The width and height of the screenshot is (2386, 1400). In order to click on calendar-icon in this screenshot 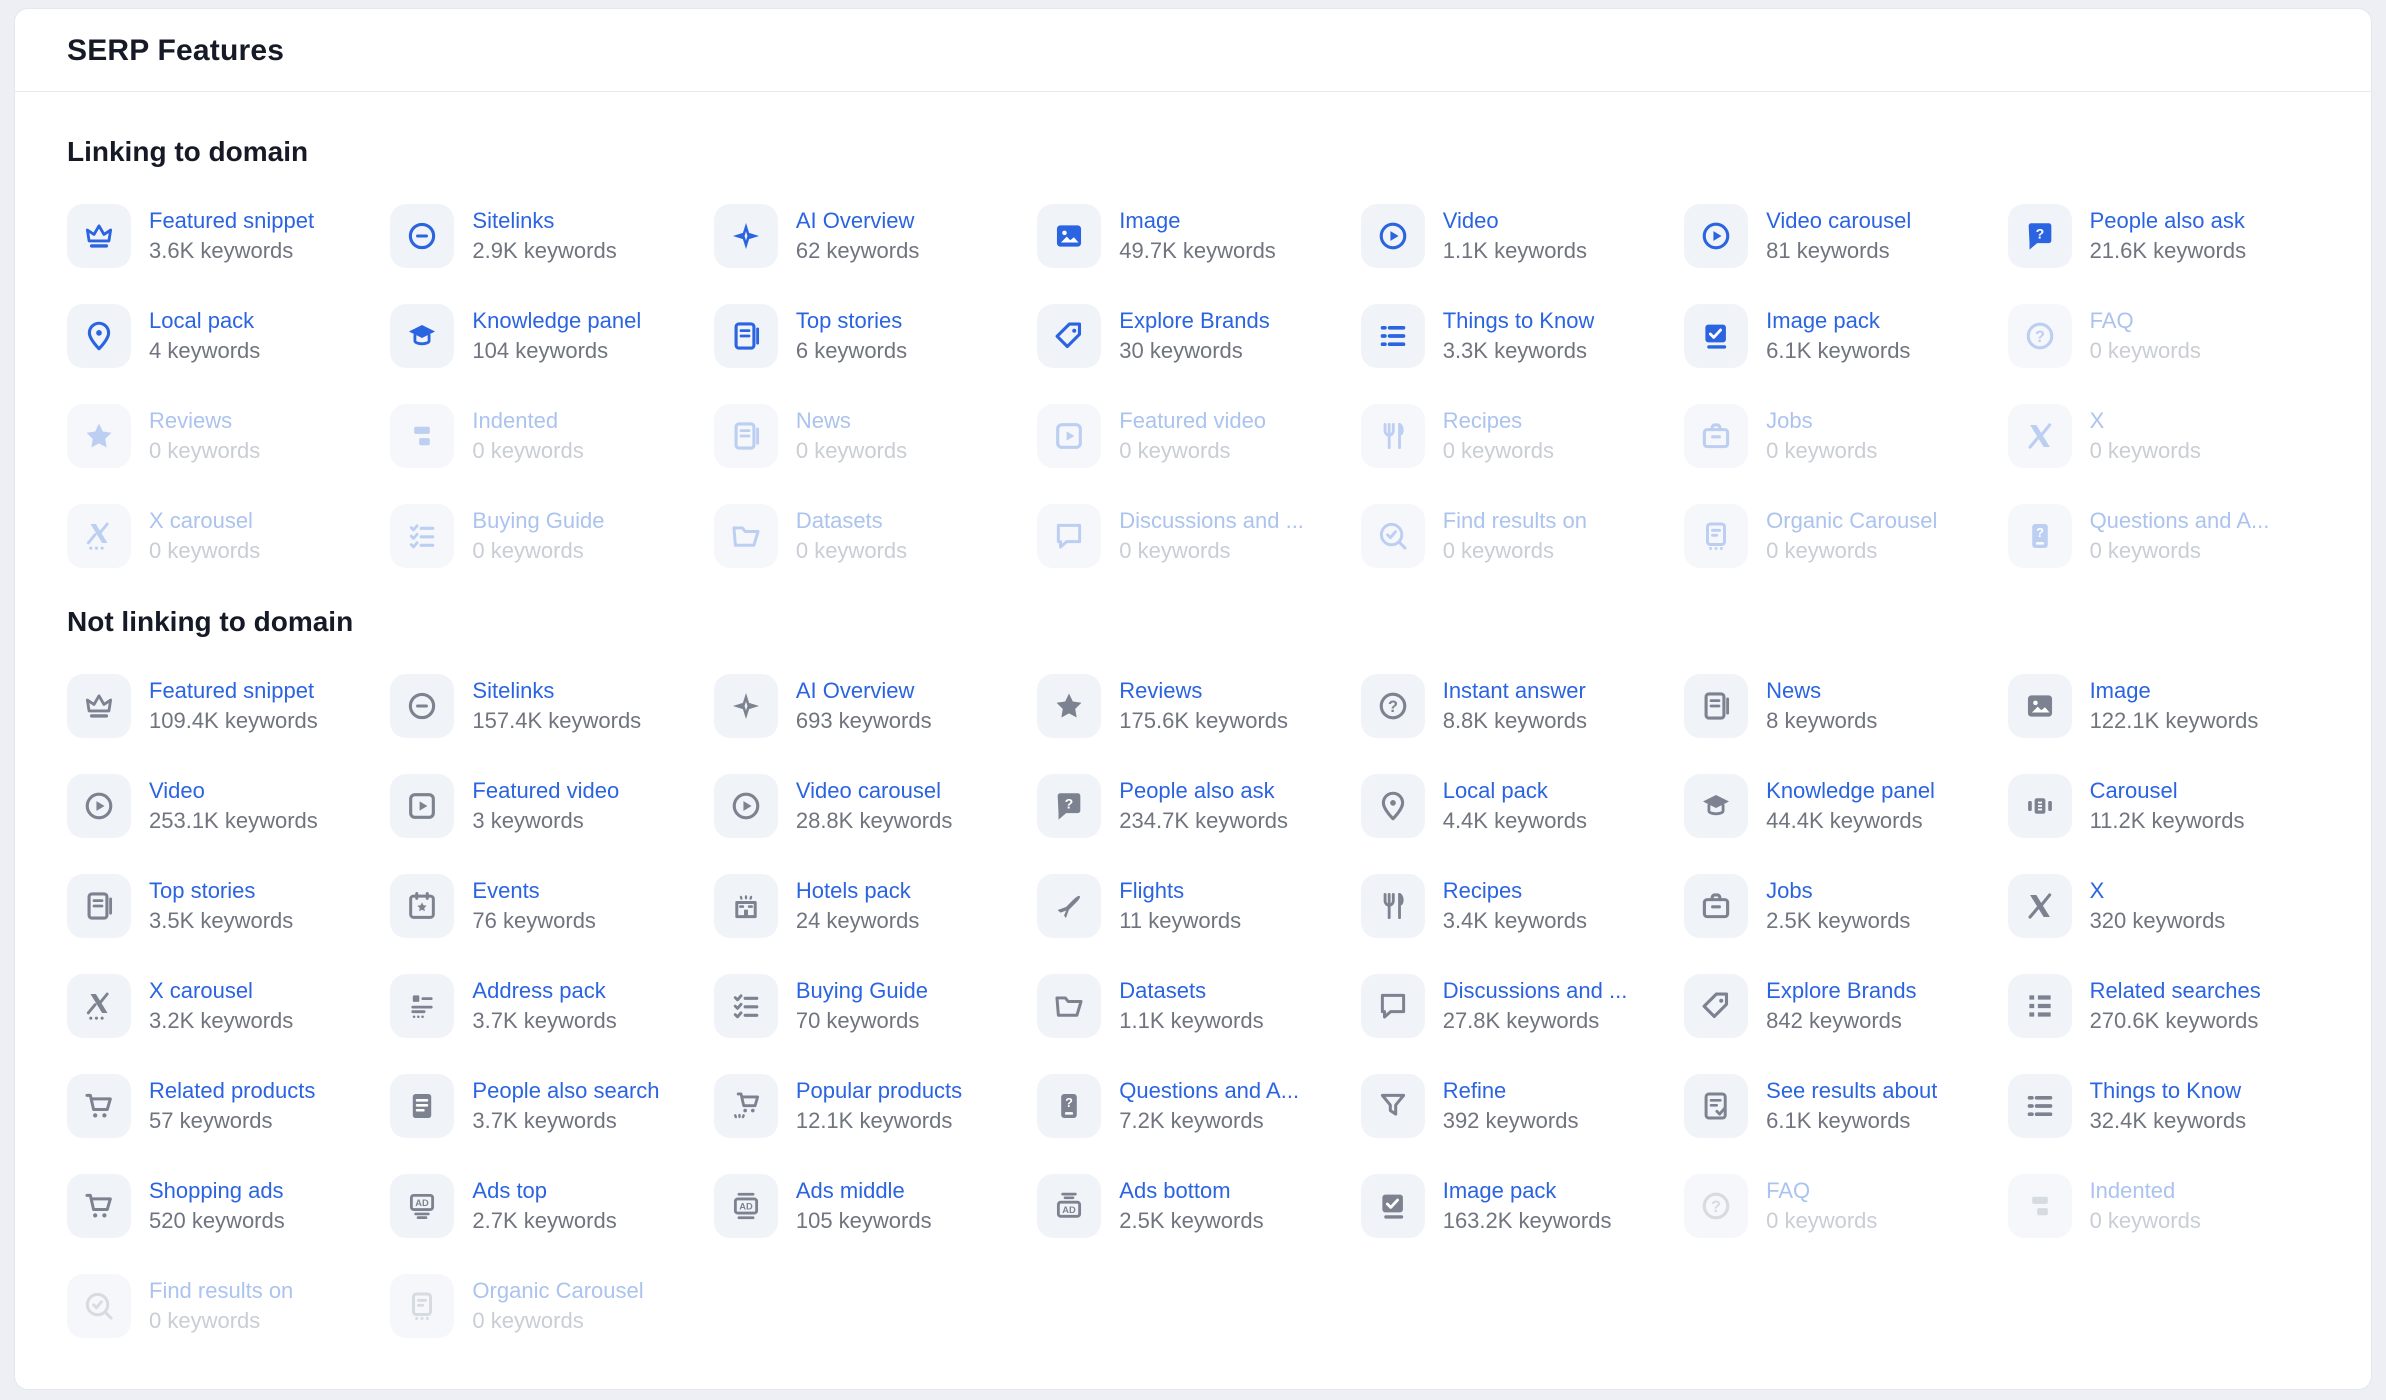, I will do `click(422, 906)`.